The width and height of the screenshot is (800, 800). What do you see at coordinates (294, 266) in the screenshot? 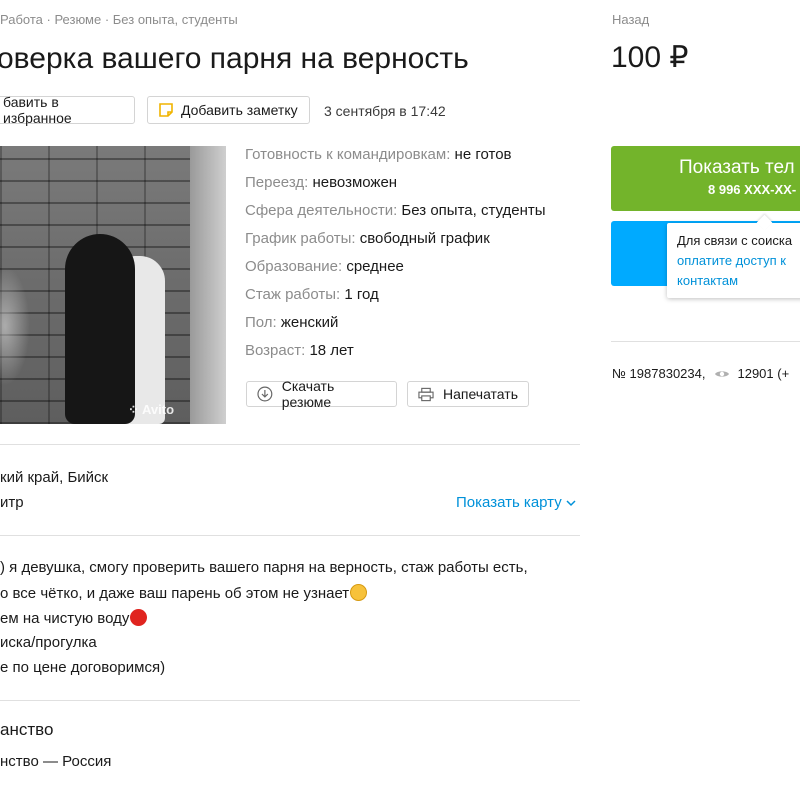
I see `param-key: Образование:` at bounding box center [294, 266].